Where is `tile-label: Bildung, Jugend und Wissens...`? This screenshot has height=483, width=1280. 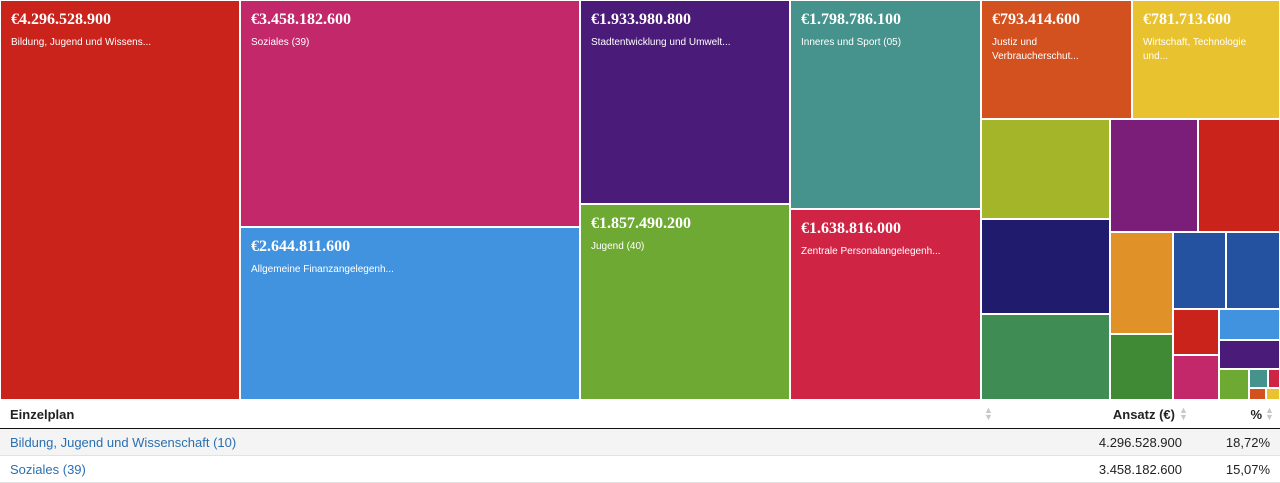 tile-label: Bildung, Jugend und Wissens... is located at coordinates (81, 42).